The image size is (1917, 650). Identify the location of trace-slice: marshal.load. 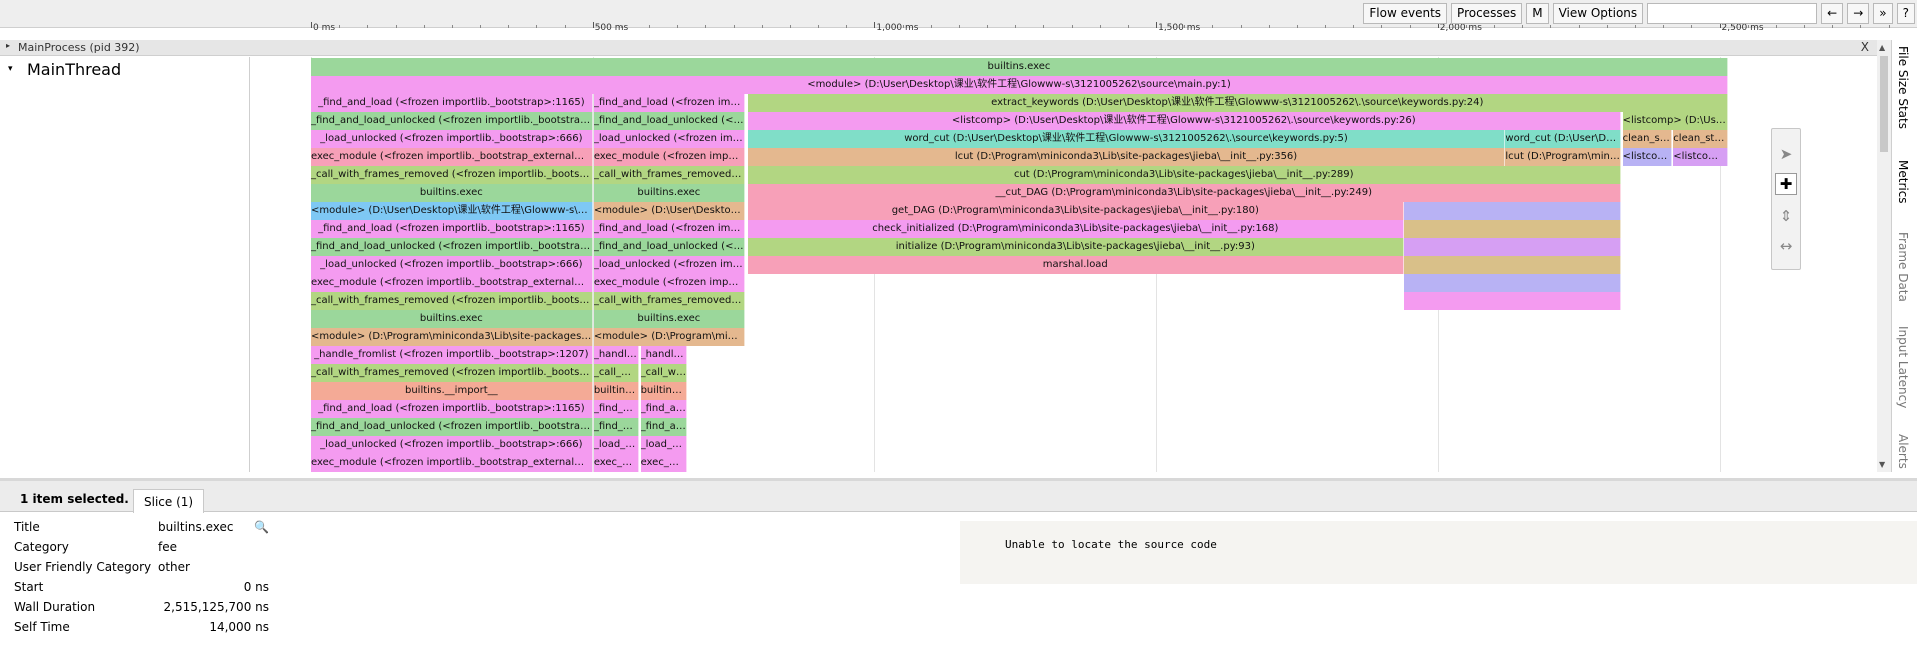
(1075, 265).